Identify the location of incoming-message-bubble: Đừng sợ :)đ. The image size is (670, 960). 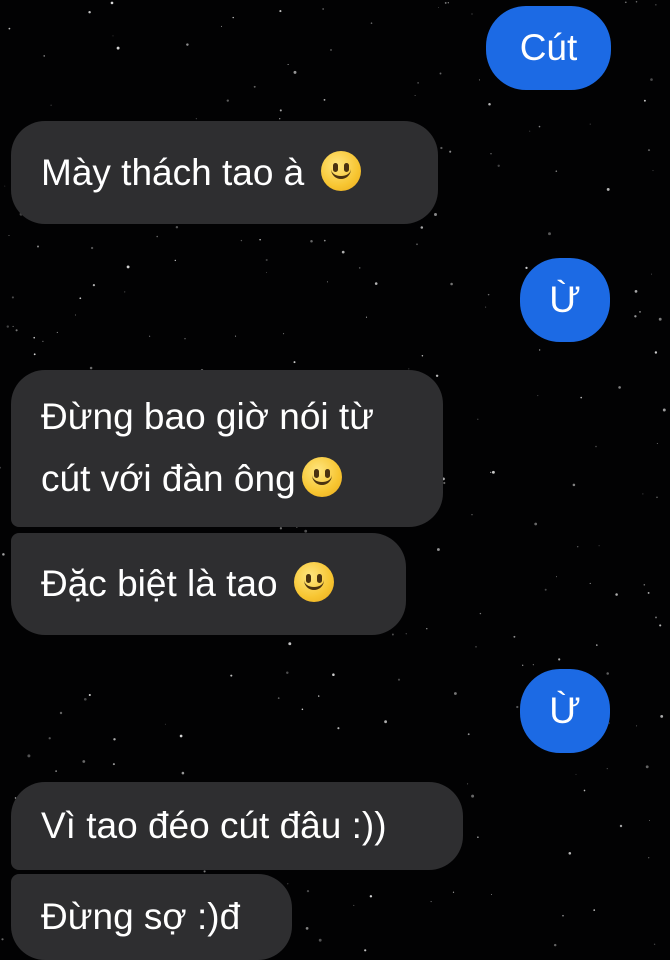
(151, 917).